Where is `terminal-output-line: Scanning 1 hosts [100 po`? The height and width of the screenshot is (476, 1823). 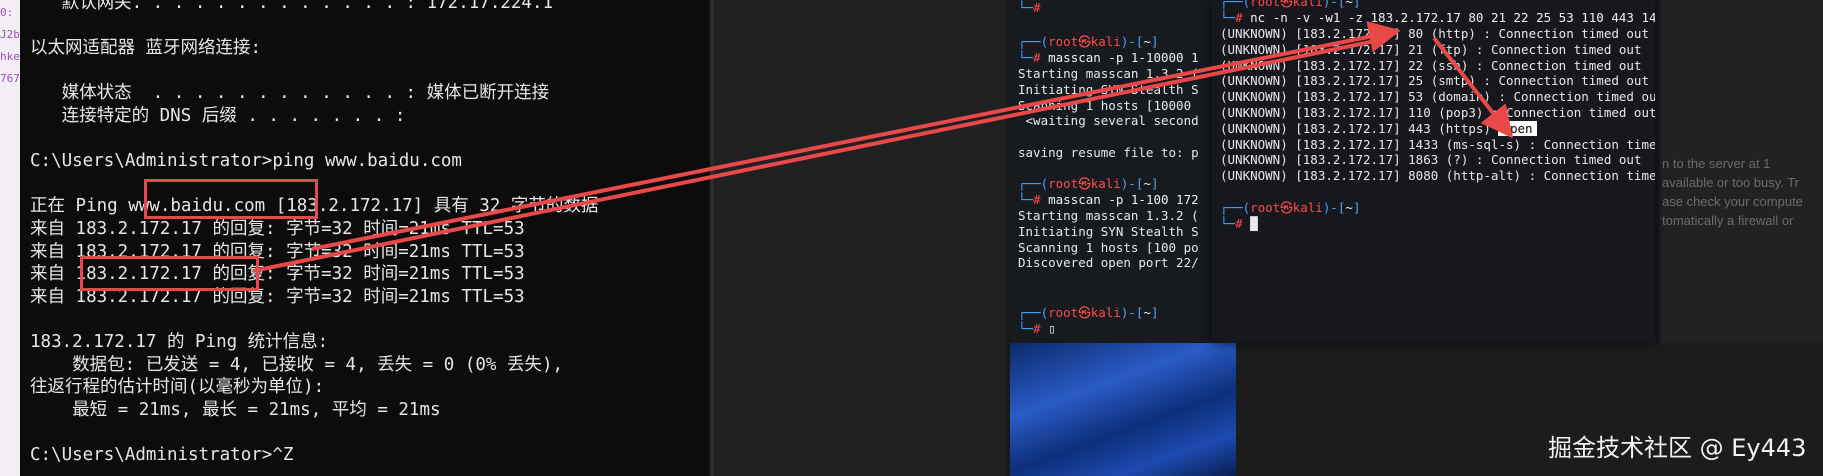 terminal-output-line: Scanning 1 hosts [100 po is located at coordinates (1108, 247).